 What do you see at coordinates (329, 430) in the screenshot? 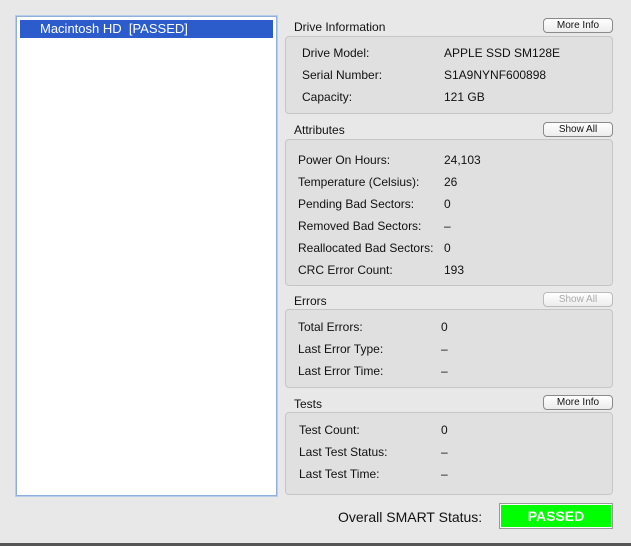
I see `field-label: Test Count:` at bounding box center [329, 430].